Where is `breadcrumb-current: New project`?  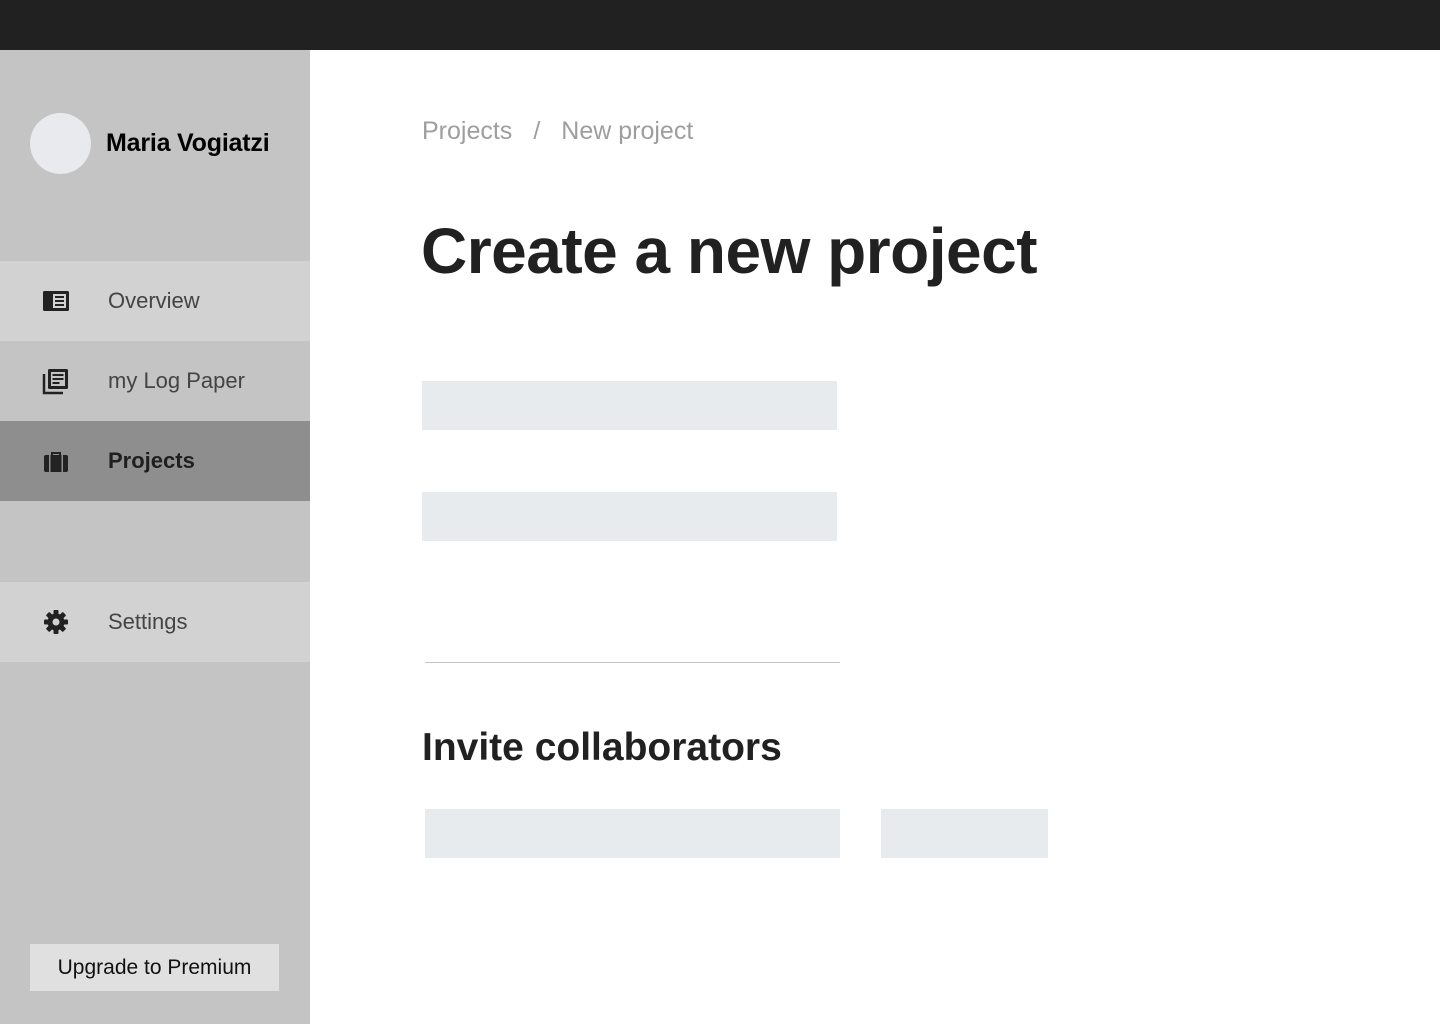
breadcrumb-current: New project is located at coordinates (627, 131).